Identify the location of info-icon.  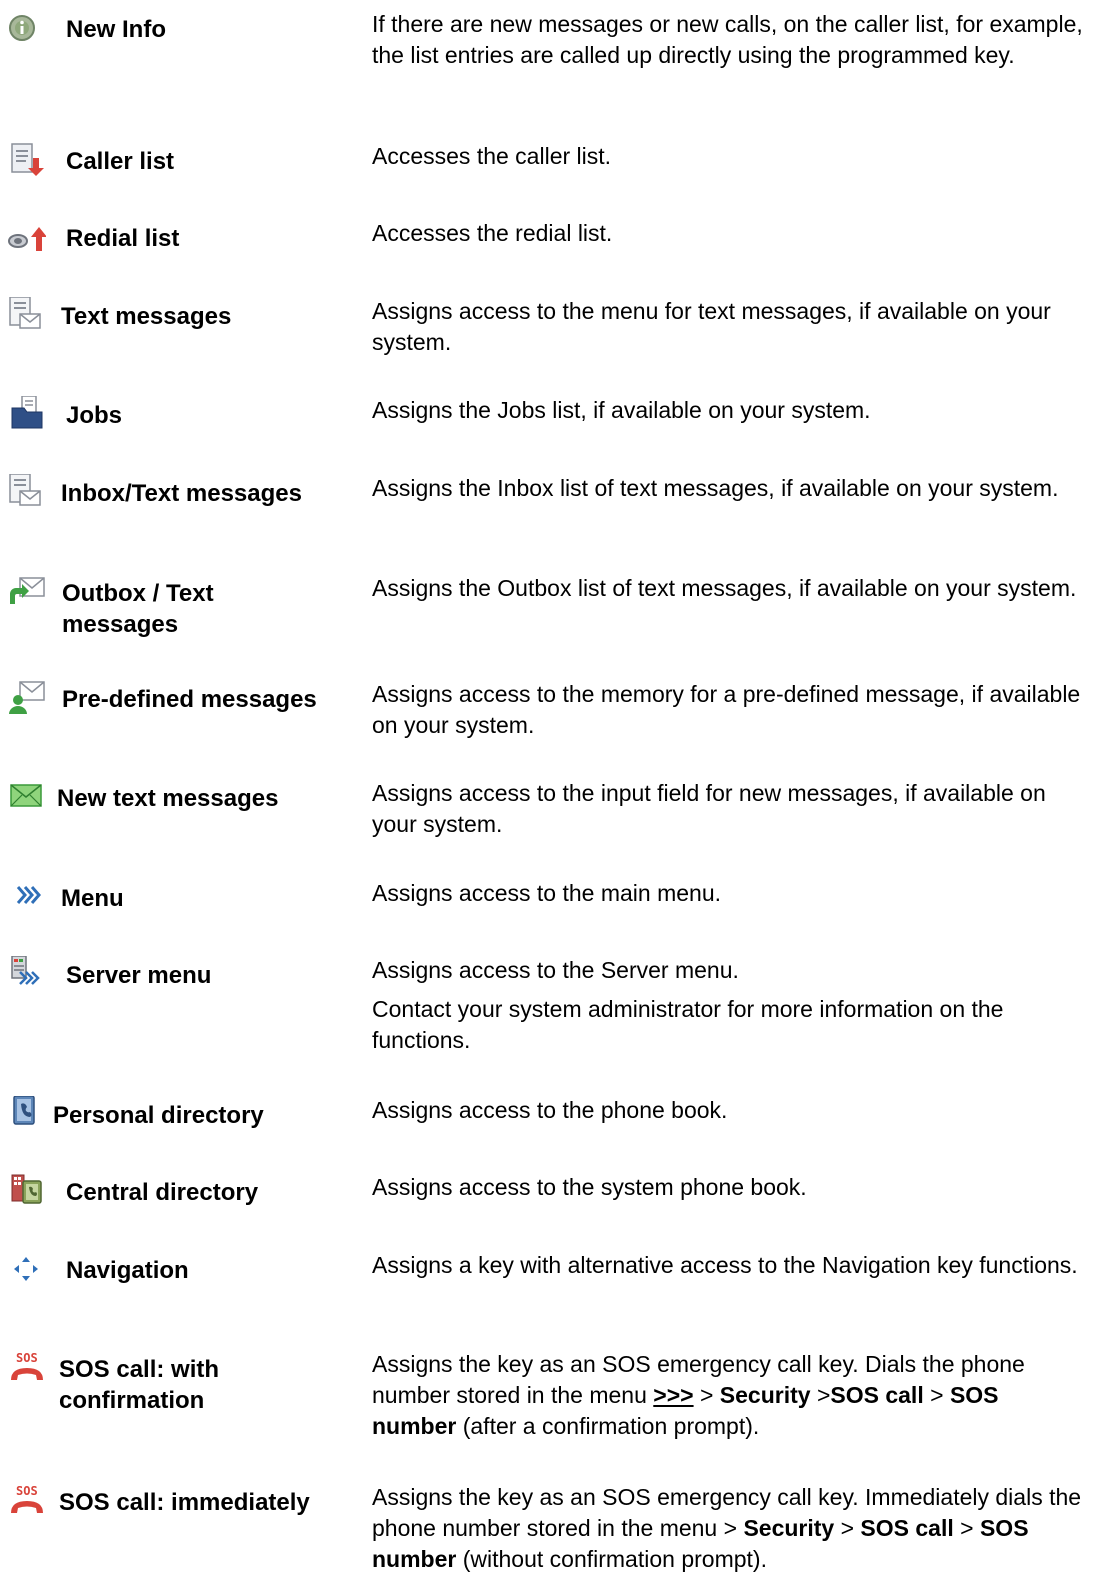
(26, 28).